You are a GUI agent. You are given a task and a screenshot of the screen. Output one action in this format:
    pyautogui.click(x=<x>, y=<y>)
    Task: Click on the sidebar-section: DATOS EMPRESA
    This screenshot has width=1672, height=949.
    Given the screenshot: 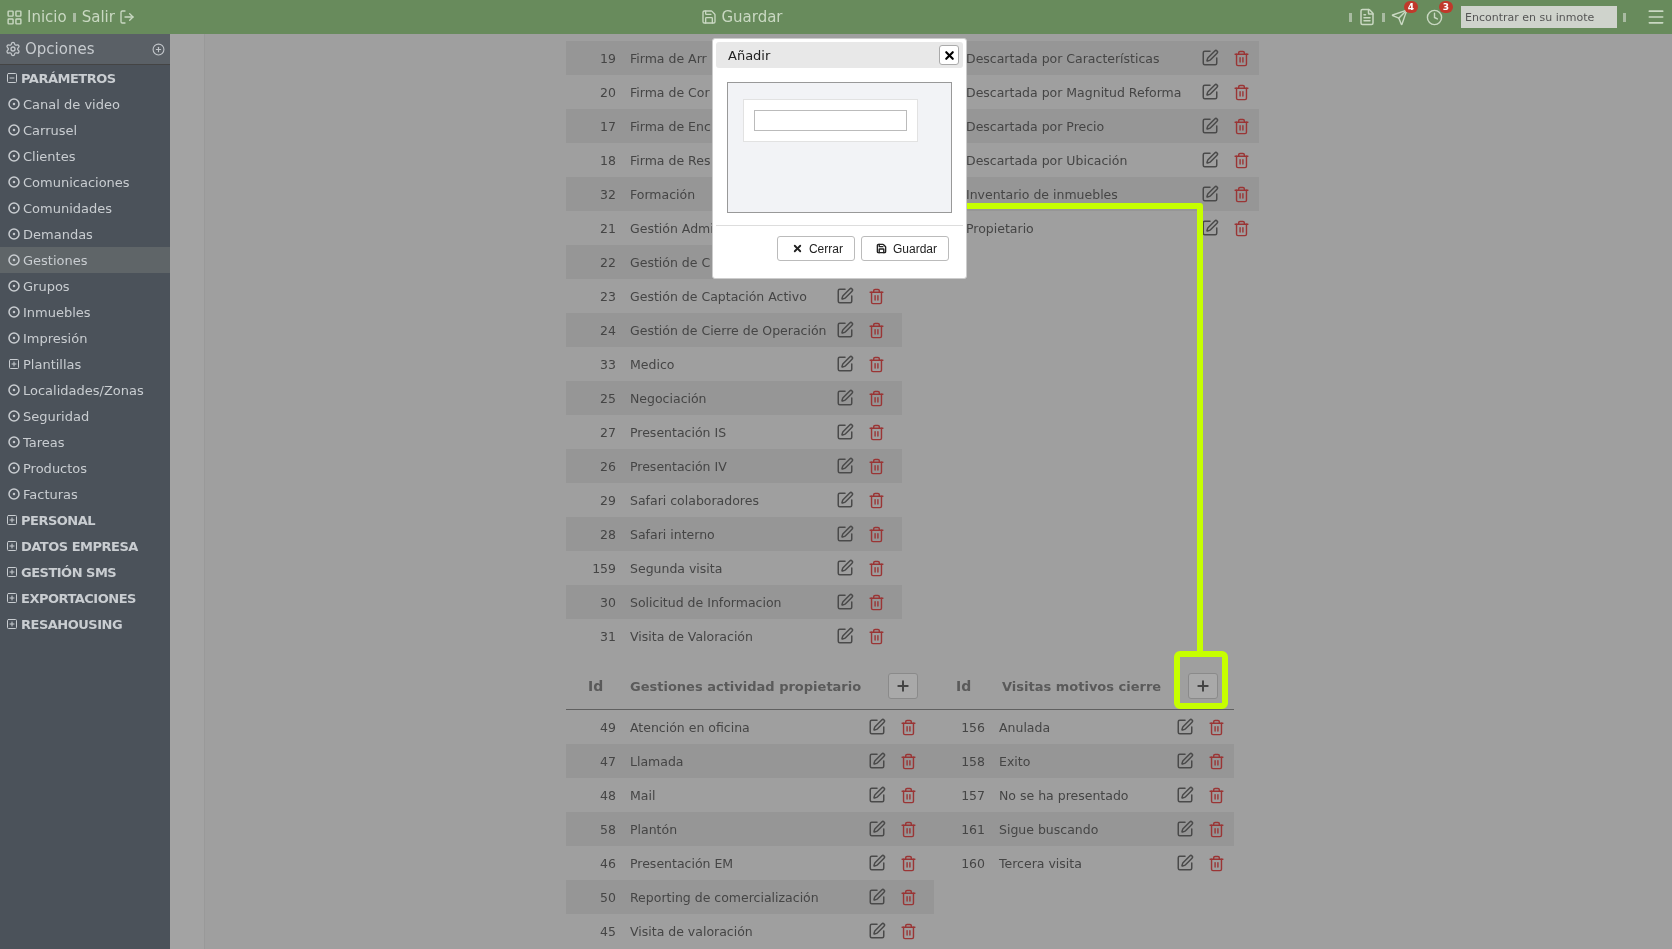 What is the action you would take?
    pyautogui.click(x=85, y=546)
    